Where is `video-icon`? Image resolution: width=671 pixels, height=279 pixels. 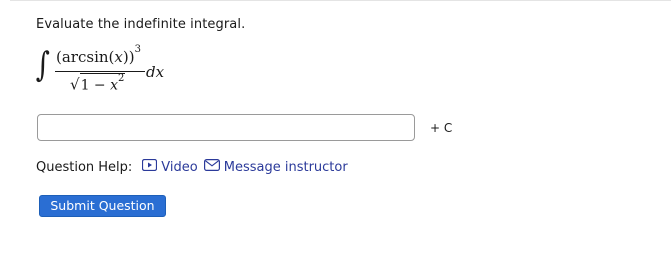
video-icon is located at coordinates (150, 166).